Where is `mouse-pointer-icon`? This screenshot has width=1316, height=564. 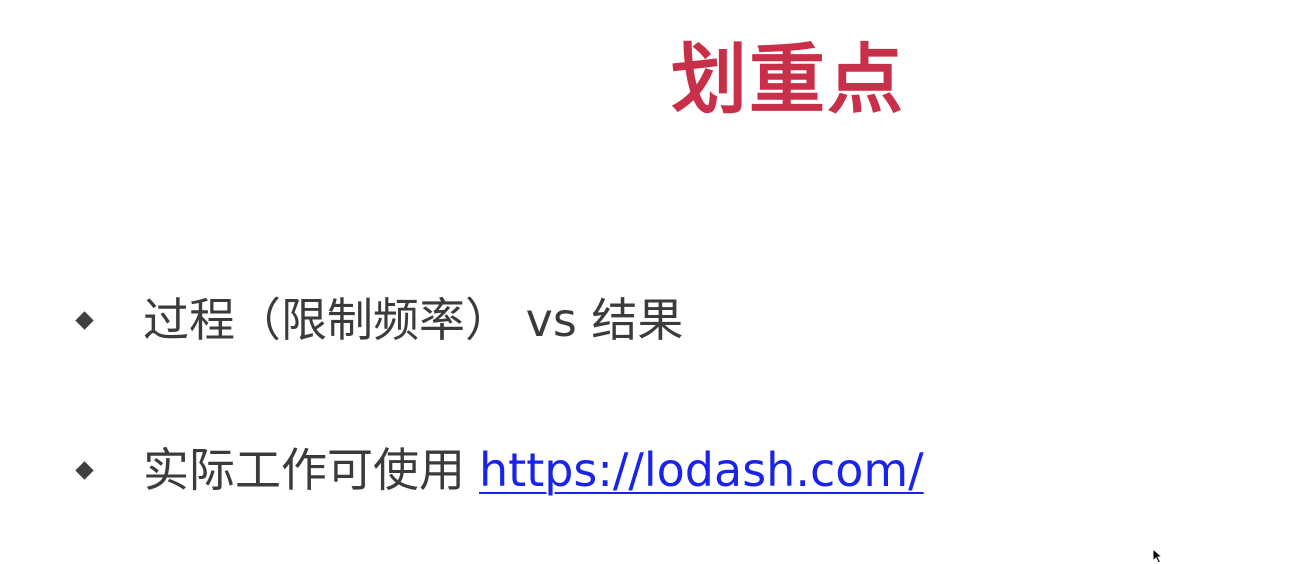
mouse-pointer-icon is located at coordinates (1158, 556).